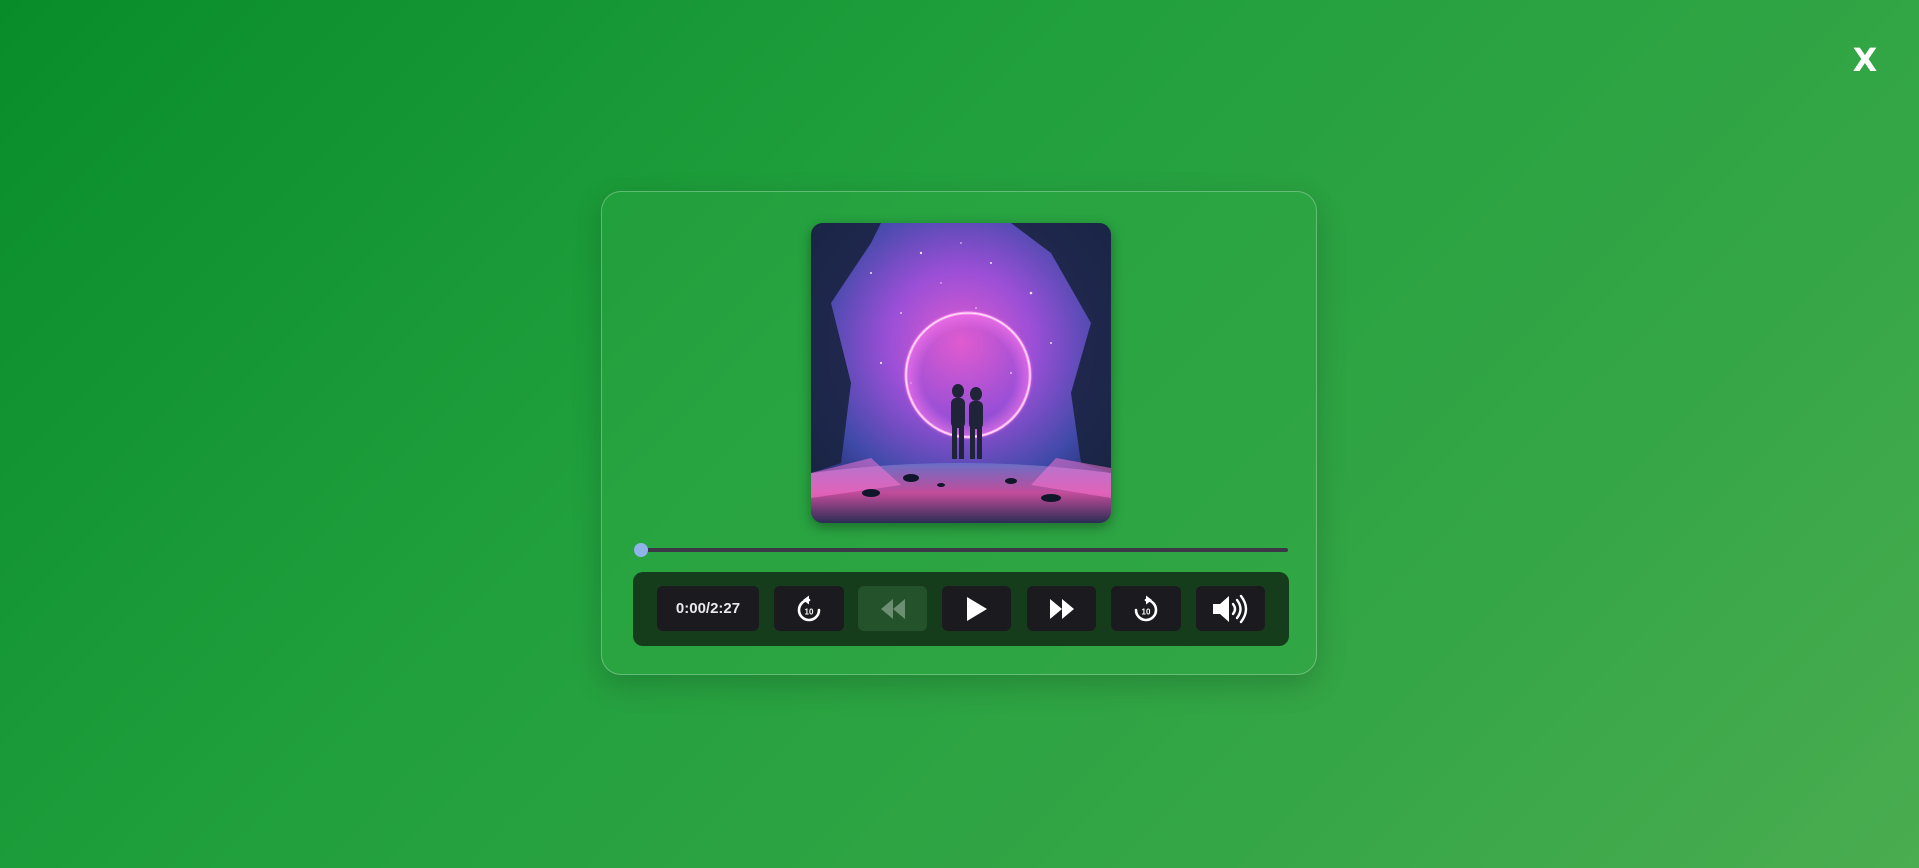 The width and height of the screenshot is (1919, 868). I want to click on progress-track, so click(961, 550).